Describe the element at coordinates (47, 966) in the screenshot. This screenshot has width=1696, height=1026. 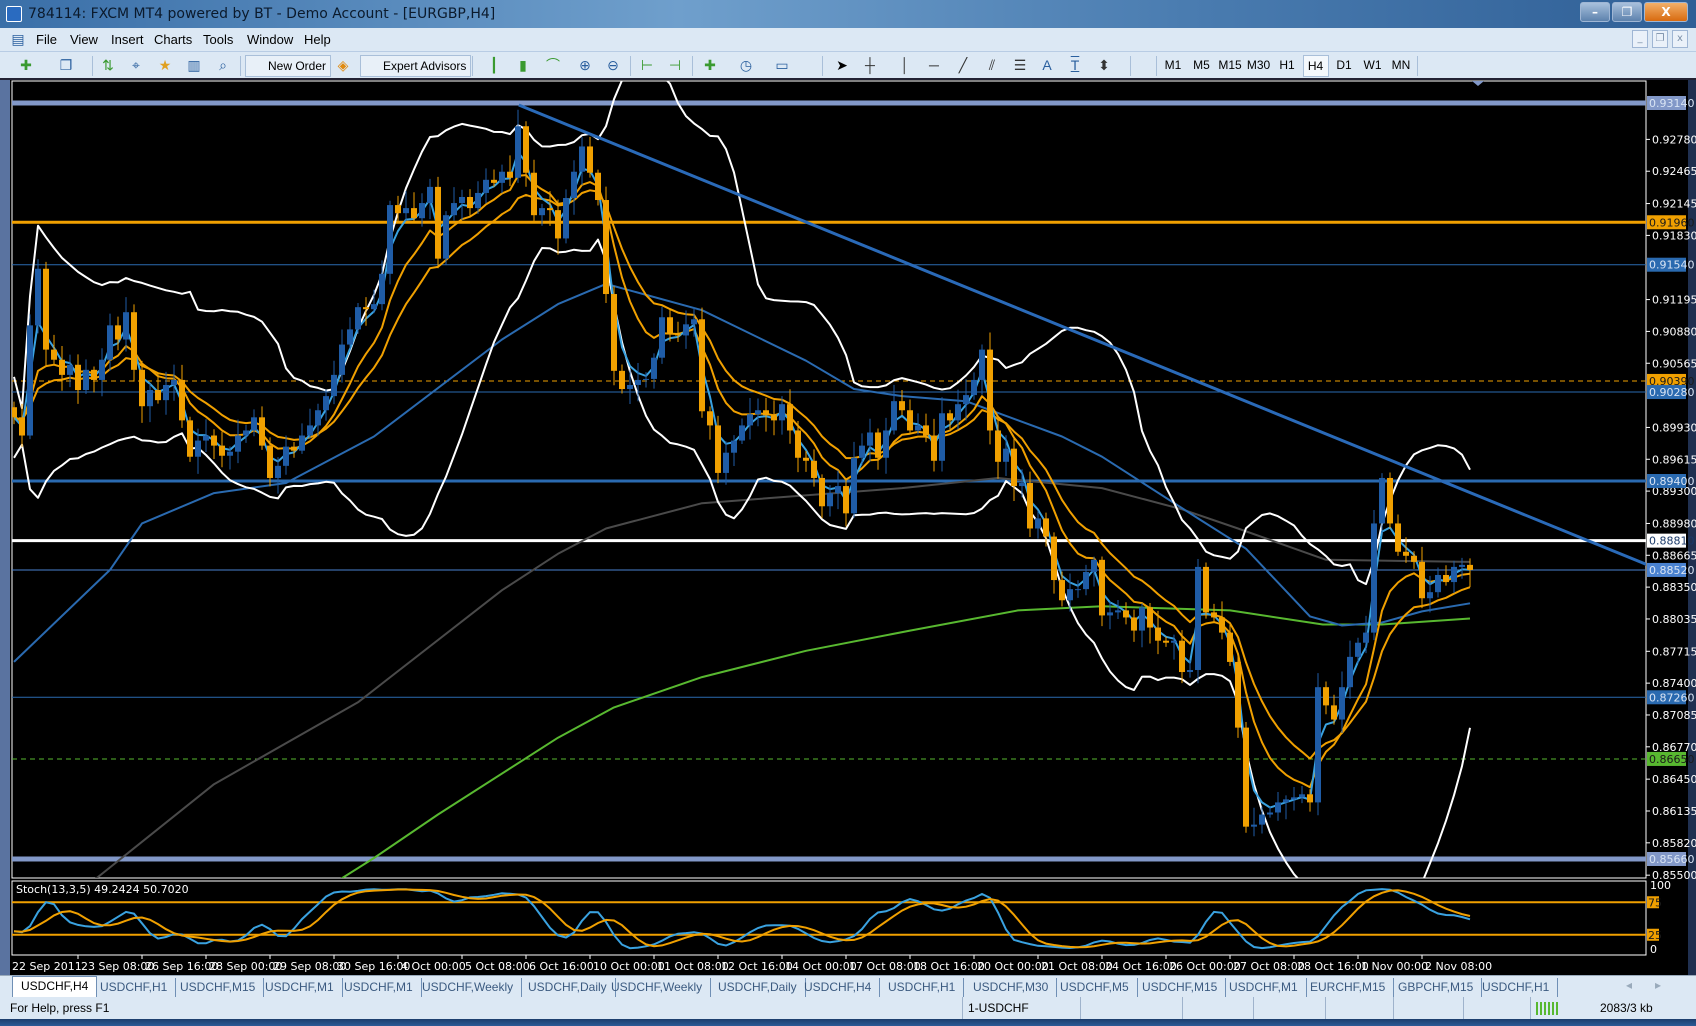
I see `time-tick-label: 22 Sep 2011` at that location.